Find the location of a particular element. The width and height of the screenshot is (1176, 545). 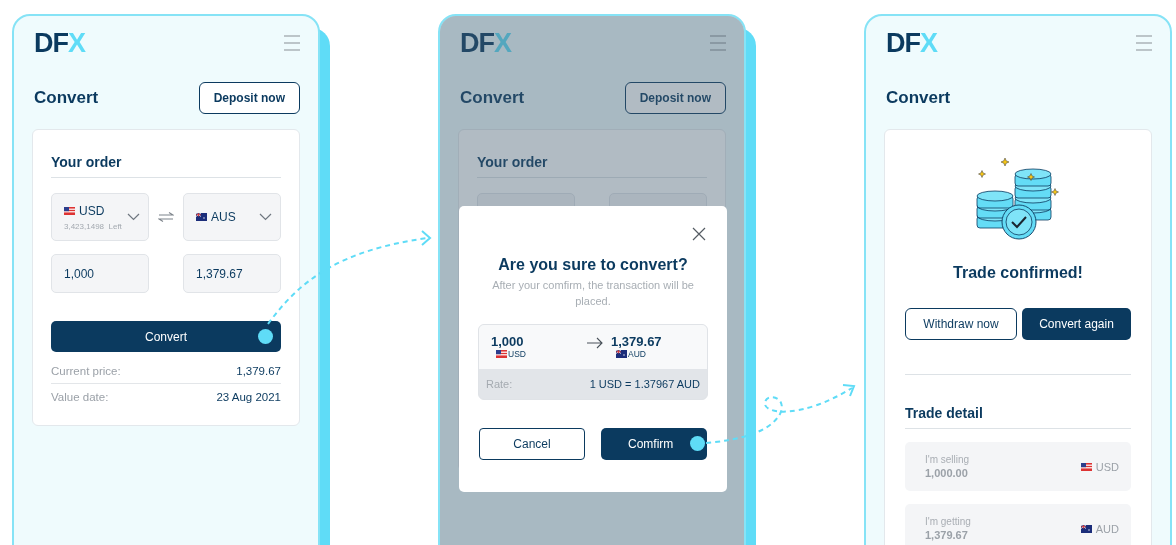

withdraw-button: Withdraw now is located at coordinates (961, 324).